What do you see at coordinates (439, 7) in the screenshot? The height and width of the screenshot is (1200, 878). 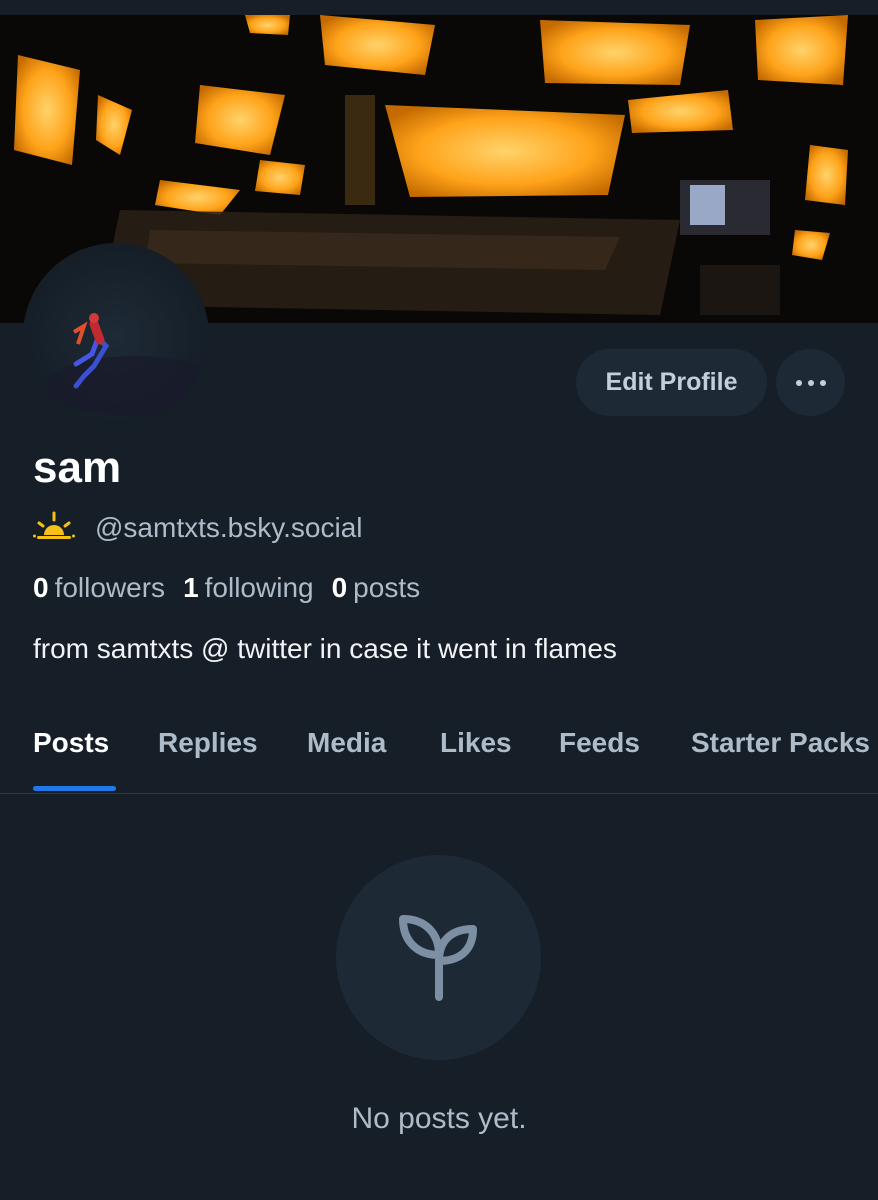 I see `top-bar` at bounding box center [439, 7].